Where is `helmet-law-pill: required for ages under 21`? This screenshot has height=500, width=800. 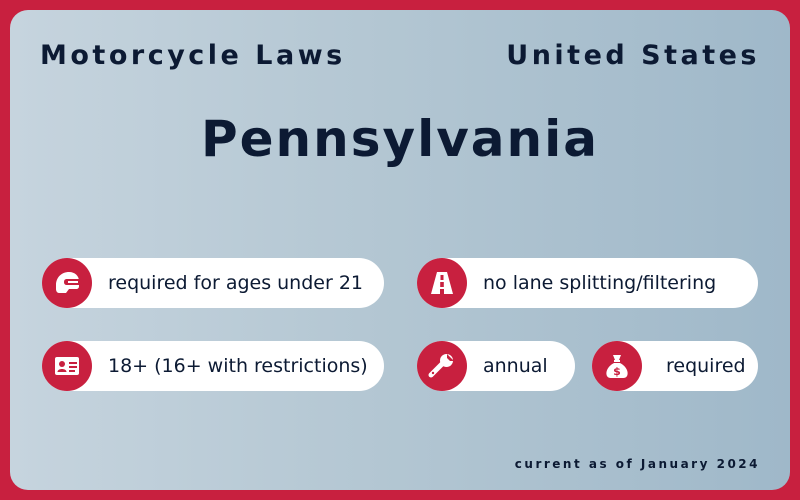
helmet-law-pill: required for ages under 21 is located at coordinates (213, 283).